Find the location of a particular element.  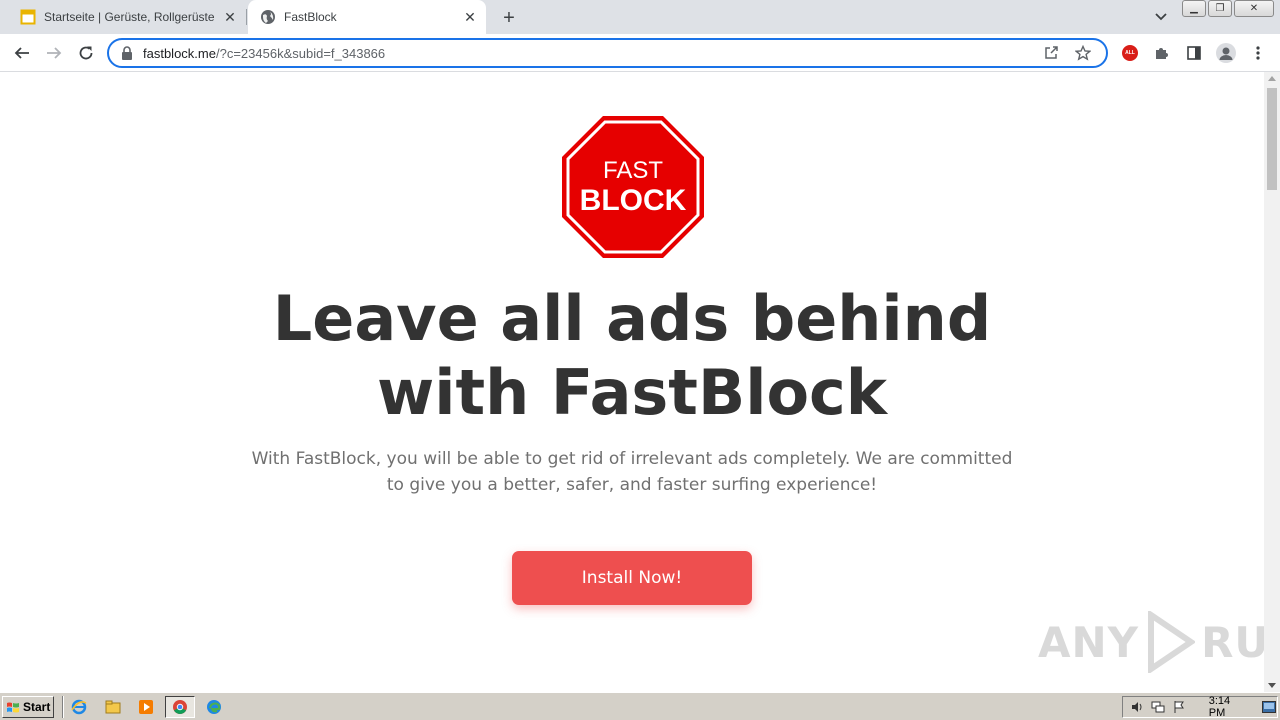

watermark-text-left: ANY is located at coordinates (1089, 642).